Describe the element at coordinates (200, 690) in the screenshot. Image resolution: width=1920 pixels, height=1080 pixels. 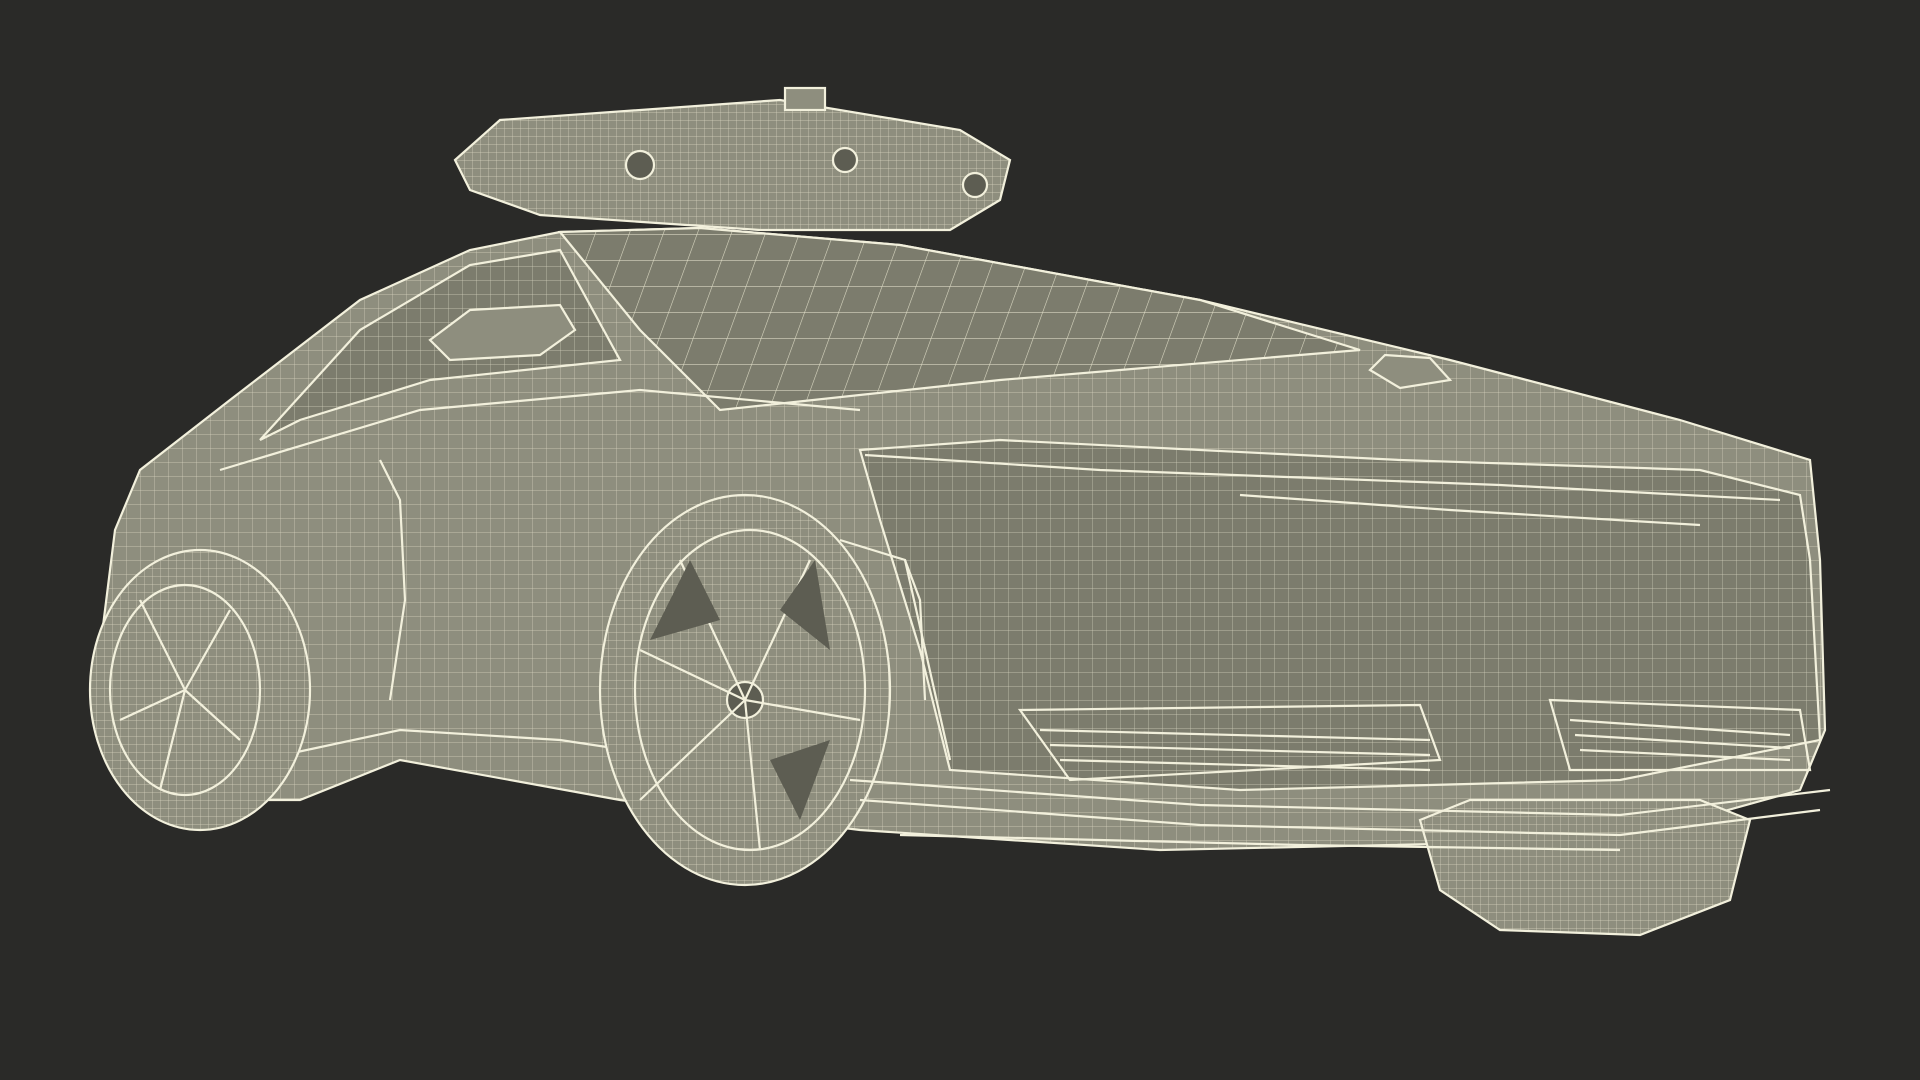
I see `rear-wheel` at that location.